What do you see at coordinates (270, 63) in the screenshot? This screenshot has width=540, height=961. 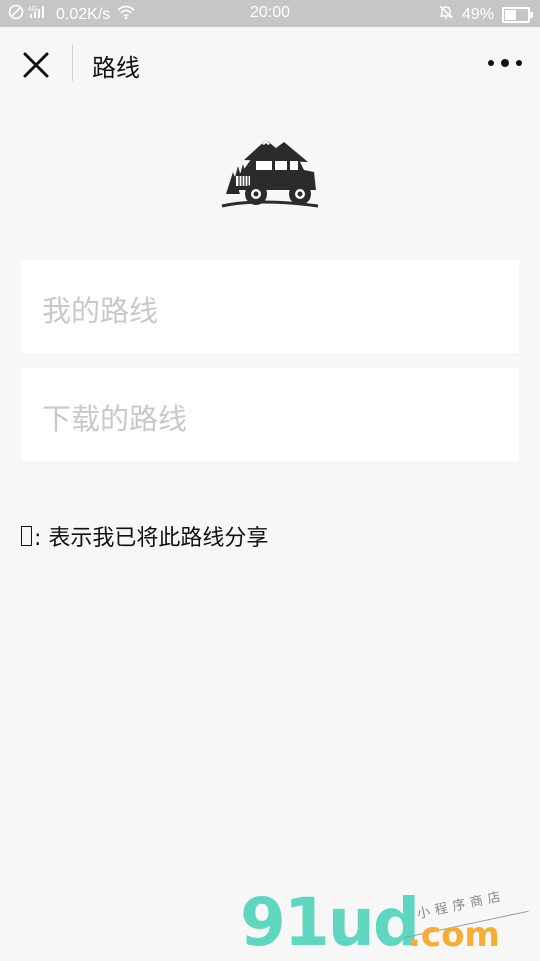 I see `nav-bar: 路线` at bounding box center [270, 63].